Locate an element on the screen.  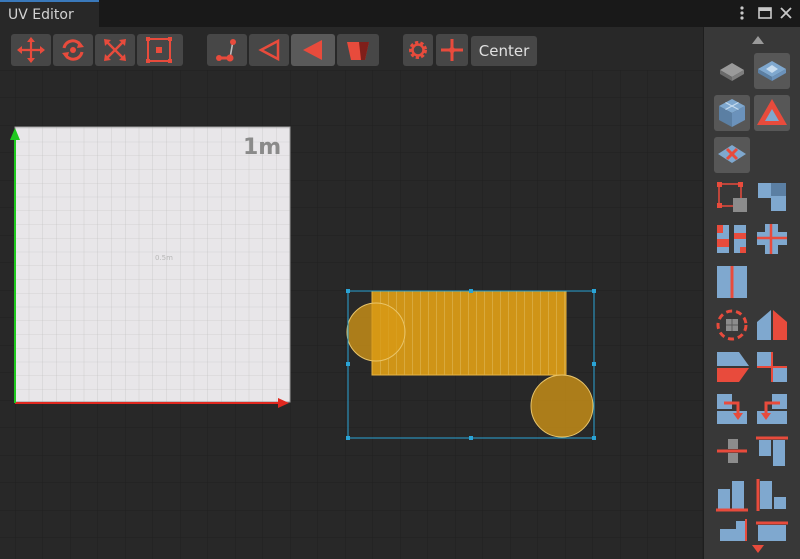
bars-left-icon is located at coordinates (771, 495).